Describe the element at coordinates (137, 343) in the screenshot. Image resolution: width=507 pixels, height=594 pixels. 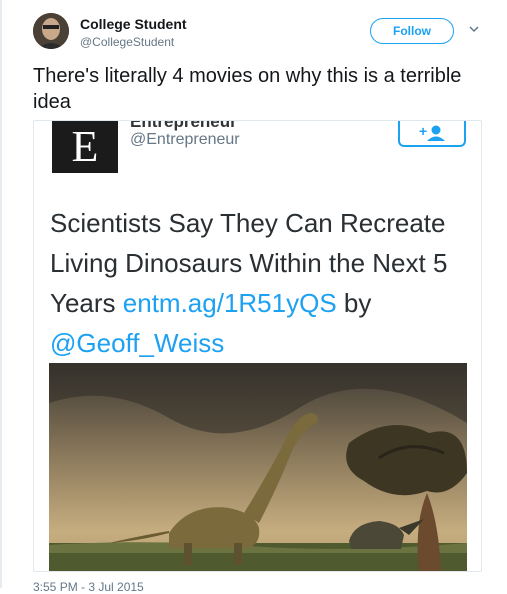
I see `headline-mention: @Geoff_Weiss` at that location.